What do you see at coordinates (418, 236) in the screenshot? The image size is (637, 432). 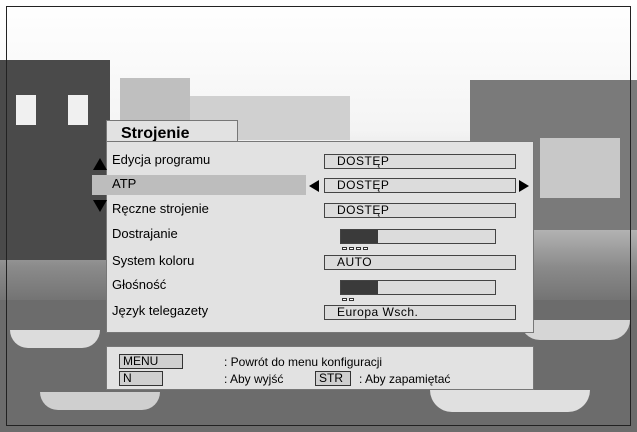 I see `fine-tuning-slider` at bounding box center [418, 236].